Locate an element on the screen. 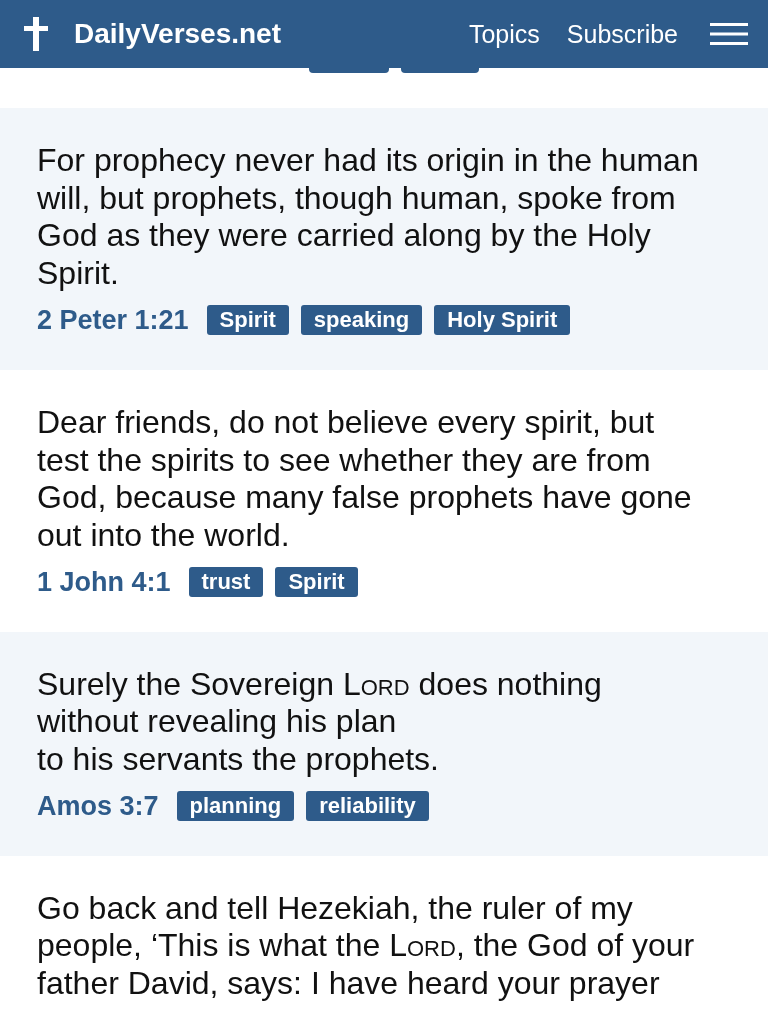 This screenshot has width=768, height=1024. verse-reference-link: Amos 3:7 is located at coordinates (98, 806).